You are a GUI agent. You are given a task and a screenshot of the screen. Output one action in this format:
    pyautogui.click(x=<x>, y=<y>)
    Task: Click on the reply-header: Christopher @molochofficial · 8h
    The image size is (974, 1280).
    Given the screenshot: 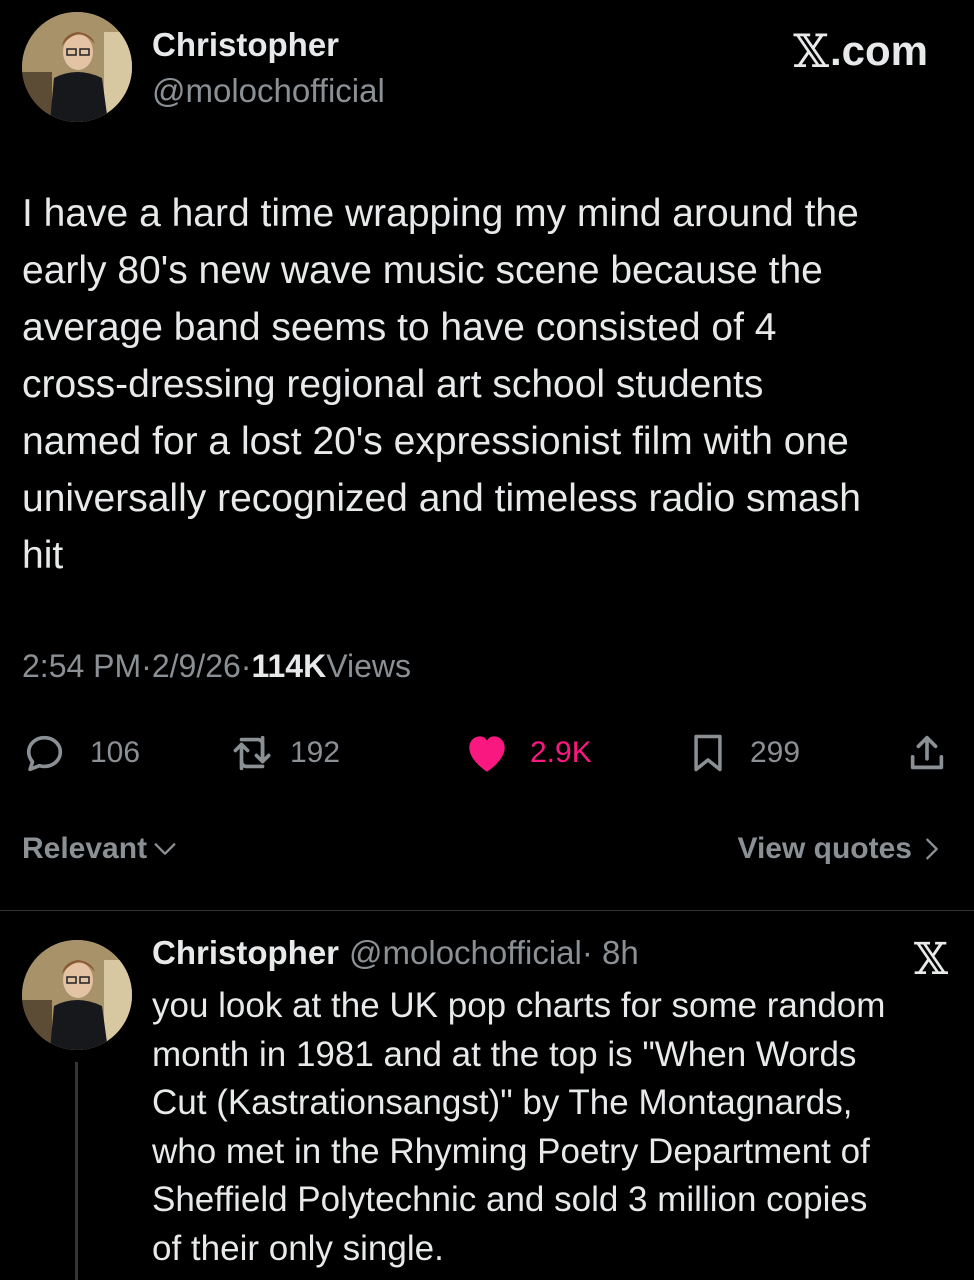 What is the action you would take?
    pyautogui.click(x=395, y=953)
    